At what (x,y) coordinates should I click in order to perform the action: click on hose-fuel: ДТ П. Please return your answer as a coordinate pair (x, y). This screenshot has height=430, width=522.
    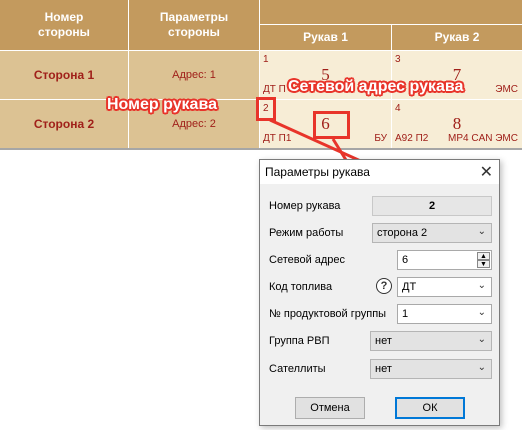
    Looking at the image, I should click on (274, 89).